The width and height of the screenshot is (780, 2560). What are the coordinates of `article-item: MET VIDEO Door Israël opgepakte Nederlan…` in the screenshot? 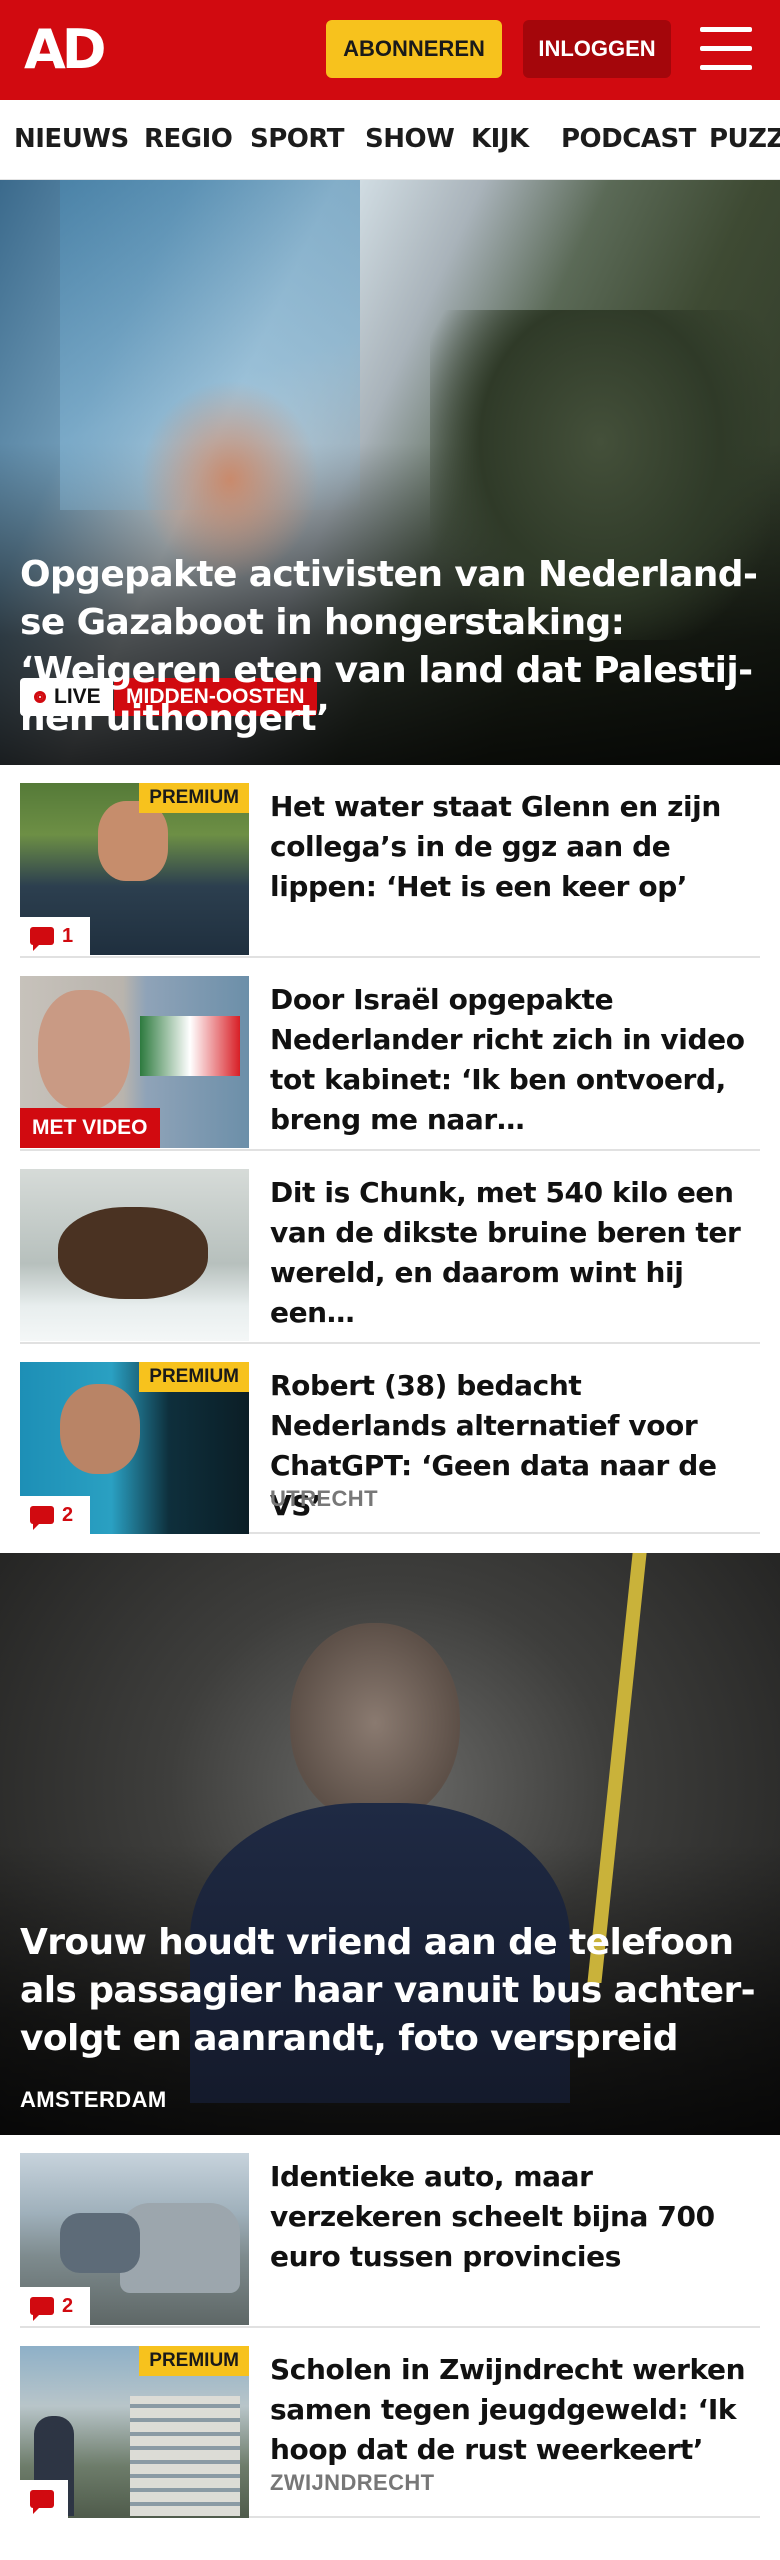 It's located at (390, 1054).